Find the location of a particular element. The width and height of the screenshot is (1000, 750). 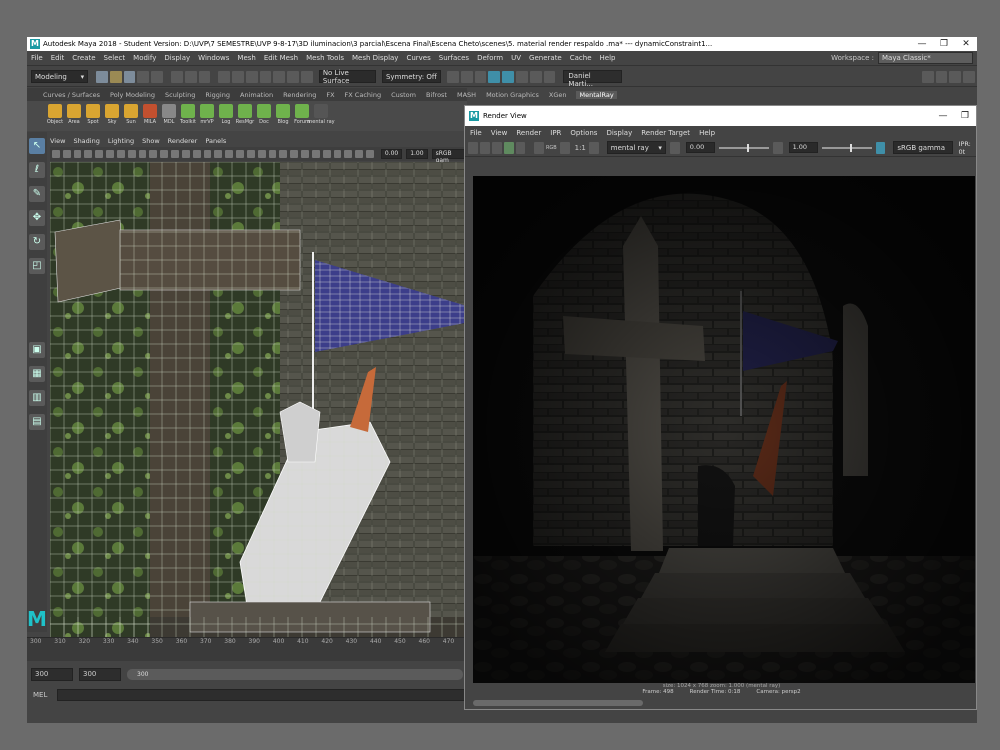

shelf-item-mila: MILA is located at coordinates (150, 114).